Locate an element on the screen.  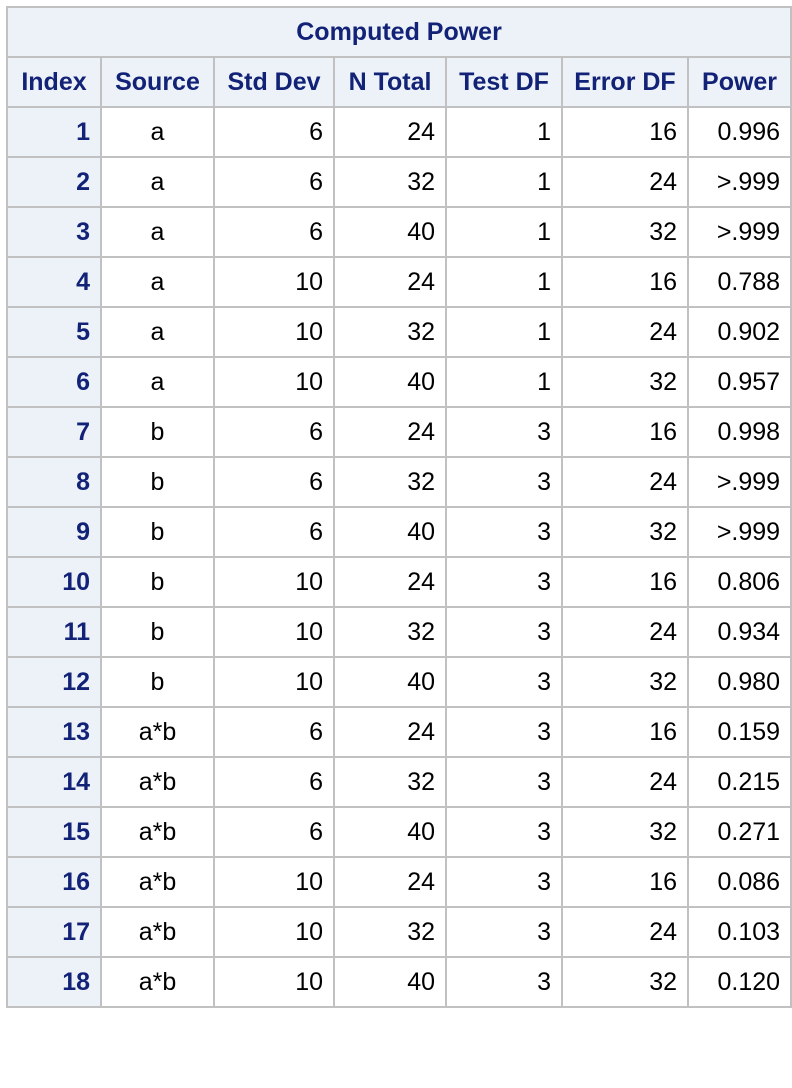
table-row: 1 a 6 24 1 16 0.996 is located at coordinates (399, 132).